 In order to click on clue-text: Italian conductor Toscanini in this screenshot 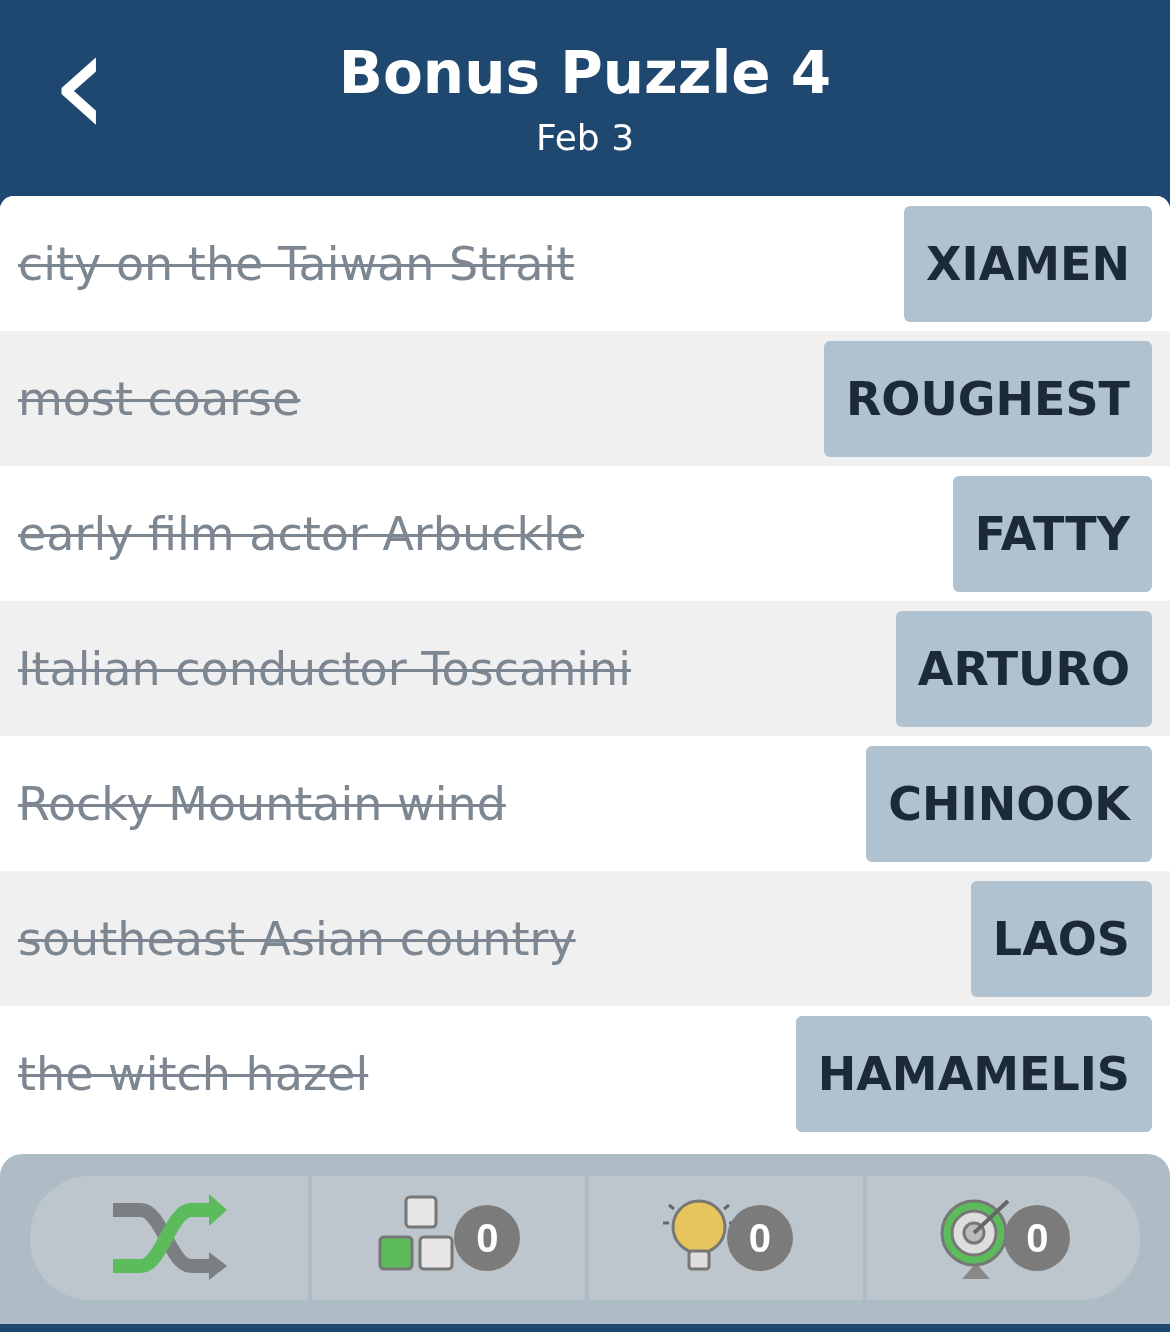, I will do `click(324, 668)`.